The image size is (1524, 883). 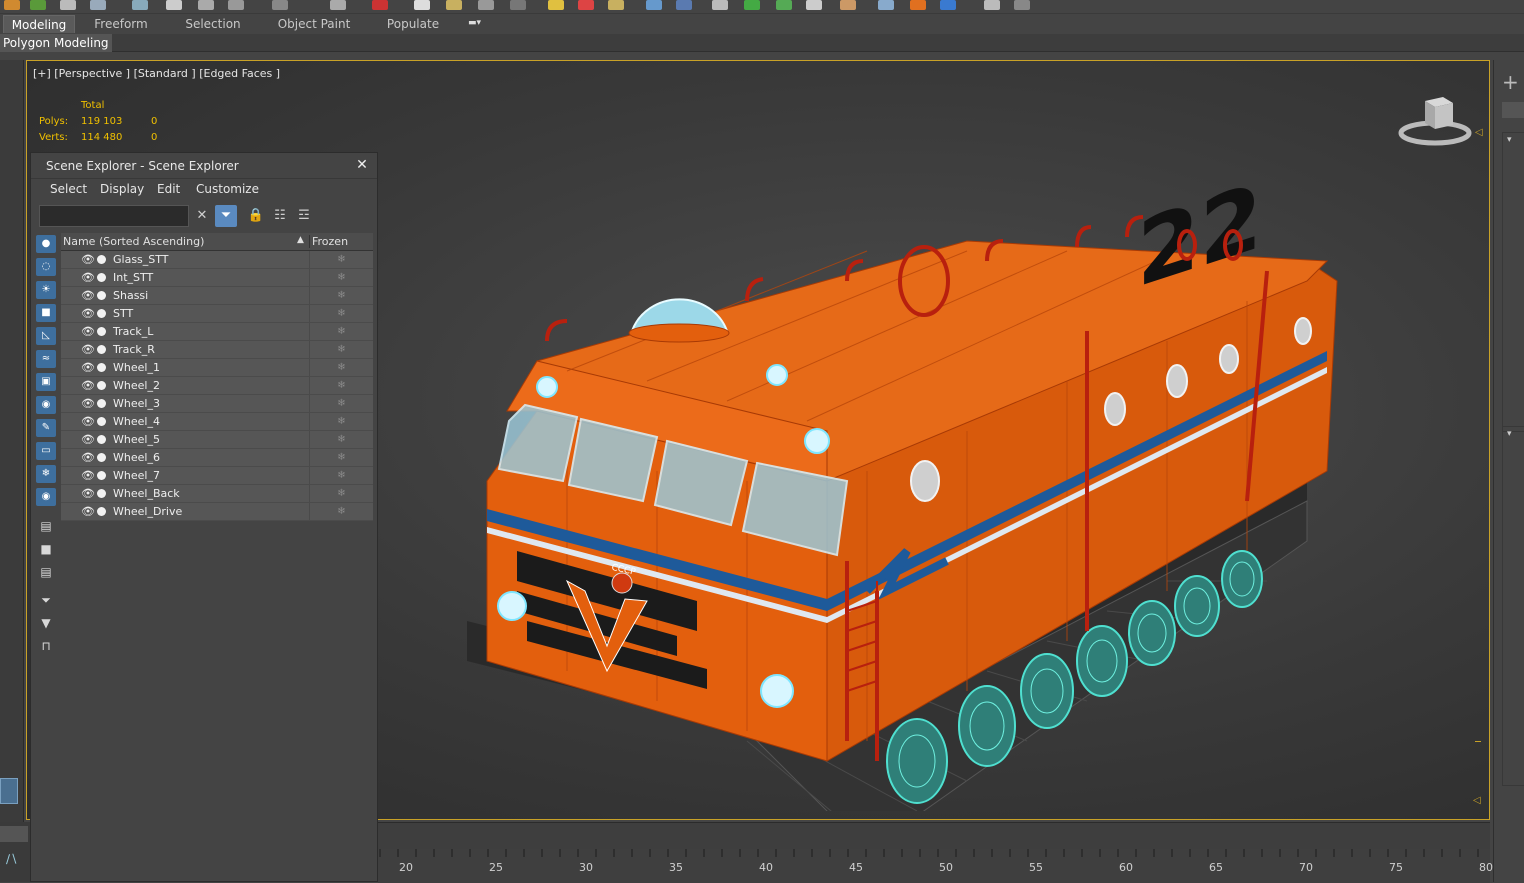 I want to click on table-row: 👁 Wheel_Back ❄, so click(x=217, y=494).